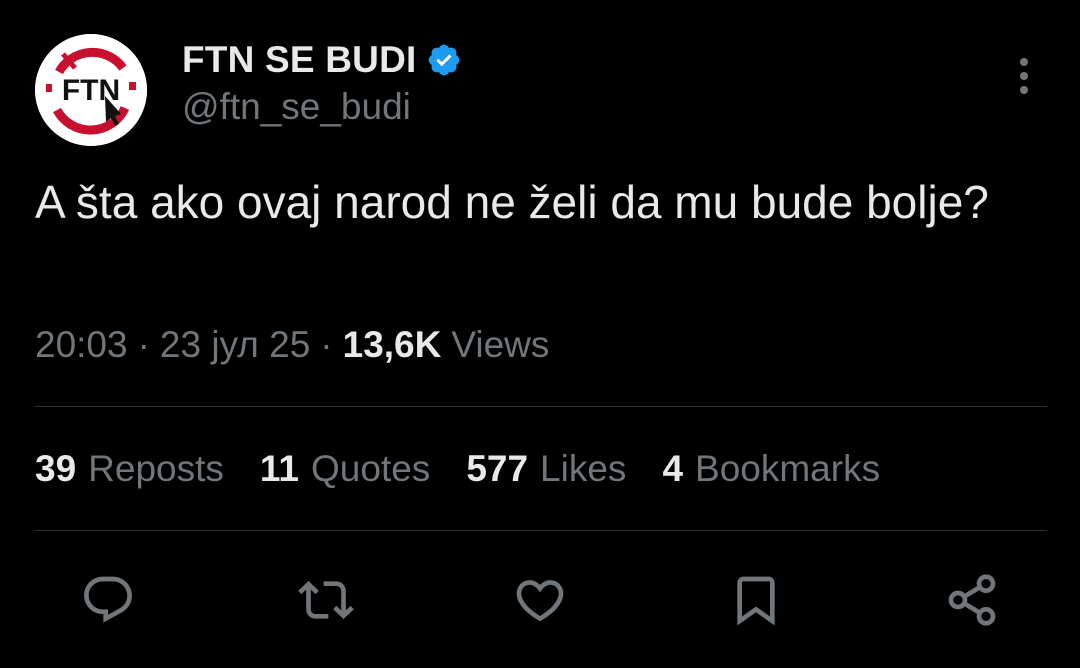 This screenshot has height=668, width=1080. Describe the element at coordinates (299, 60) in the screenshot. I see `author-display-name: FTN SE BUDI` at that location.